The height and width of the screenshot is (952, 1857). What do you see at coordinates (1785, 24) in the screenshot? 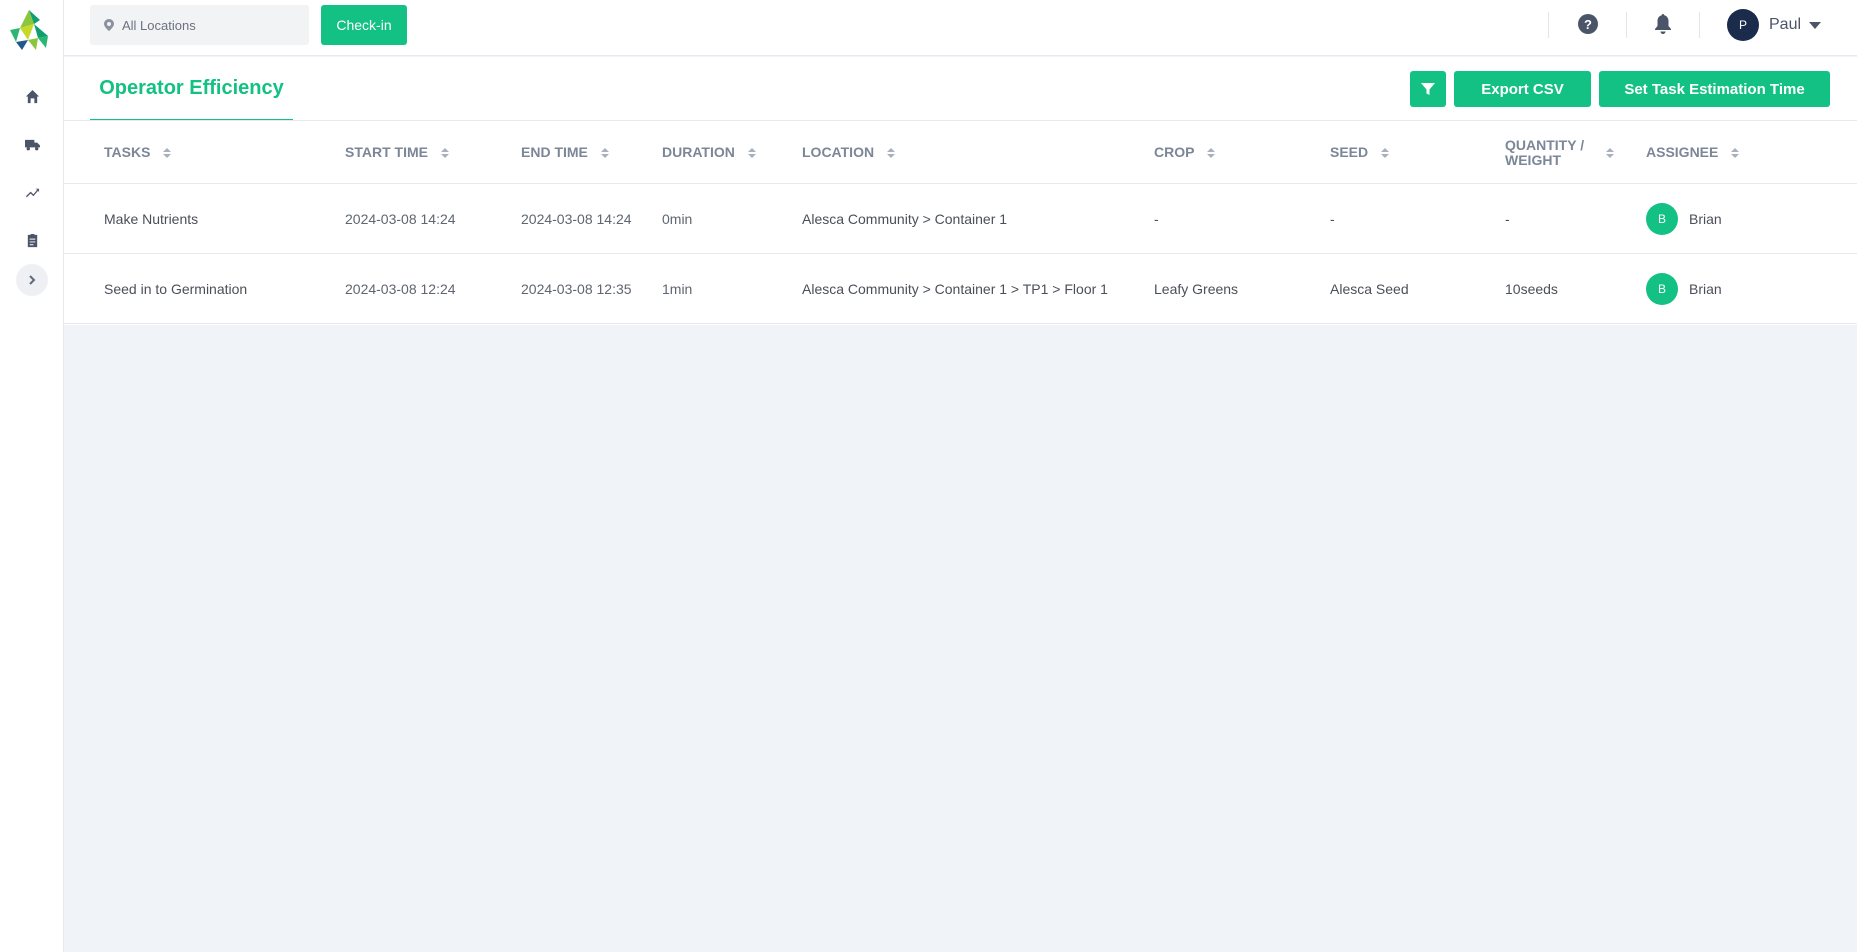
I see `user-name: Paul` at bounding box center [1785, 24].